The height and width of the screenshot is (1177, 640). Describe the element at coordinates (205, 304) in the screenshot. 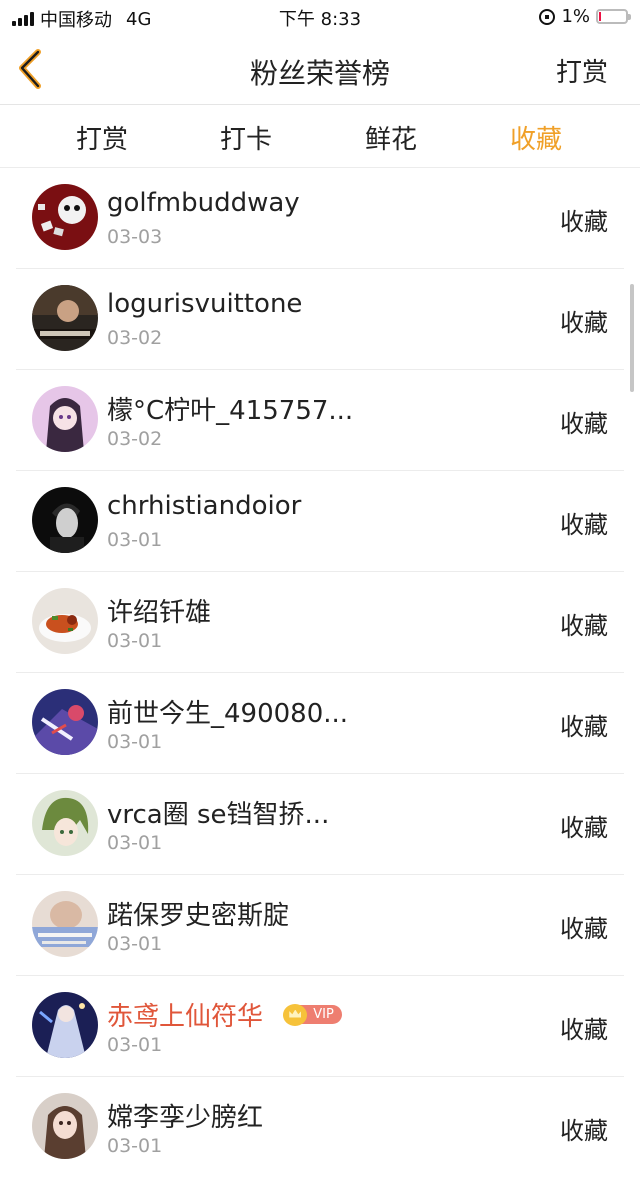

I see `fan-name: logurisvuittone` at that location.